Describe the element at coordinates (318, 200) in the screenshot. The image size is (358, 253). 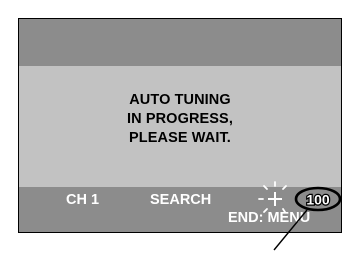
I see `progress-value: 100` at that location.